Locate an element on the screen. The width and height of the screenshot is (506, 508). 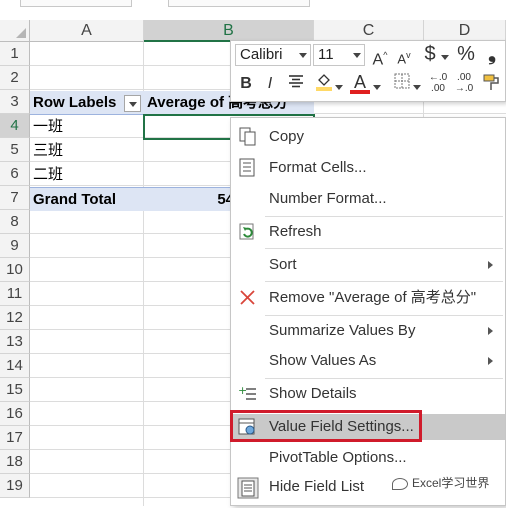
wechat-icon is located at coordinates (400, 483).